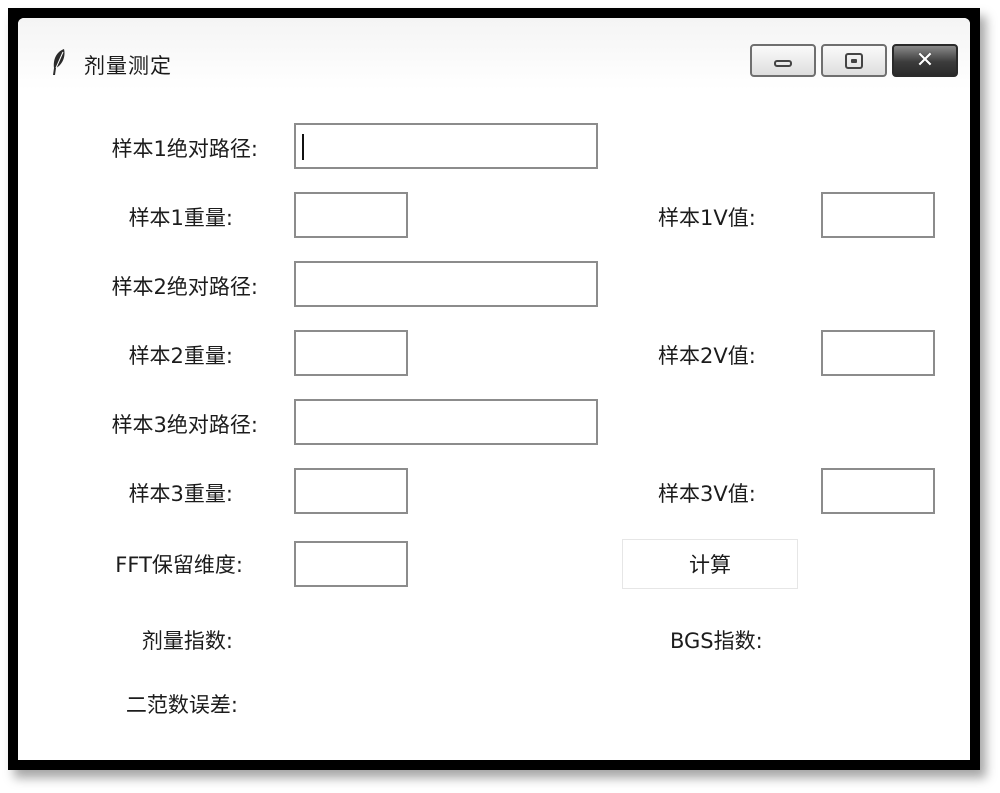 The height and width of the screenshot is (793, 1000). Describe the element at coordinates (128, 66) in the screenshot. I see `window-title: 剂量测定` at that location.